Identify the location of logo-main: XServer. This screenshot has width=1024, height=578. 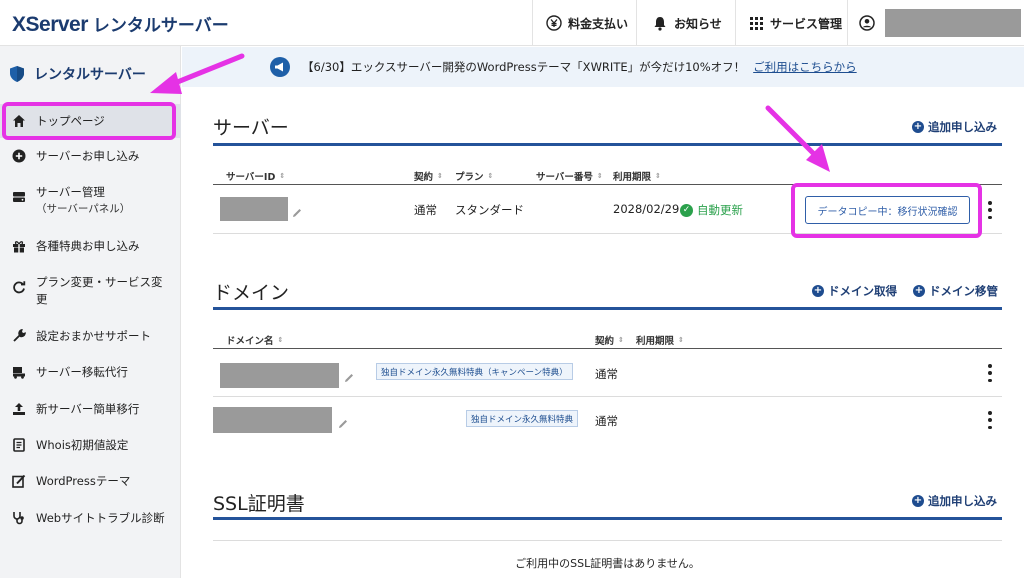
(50, 24).